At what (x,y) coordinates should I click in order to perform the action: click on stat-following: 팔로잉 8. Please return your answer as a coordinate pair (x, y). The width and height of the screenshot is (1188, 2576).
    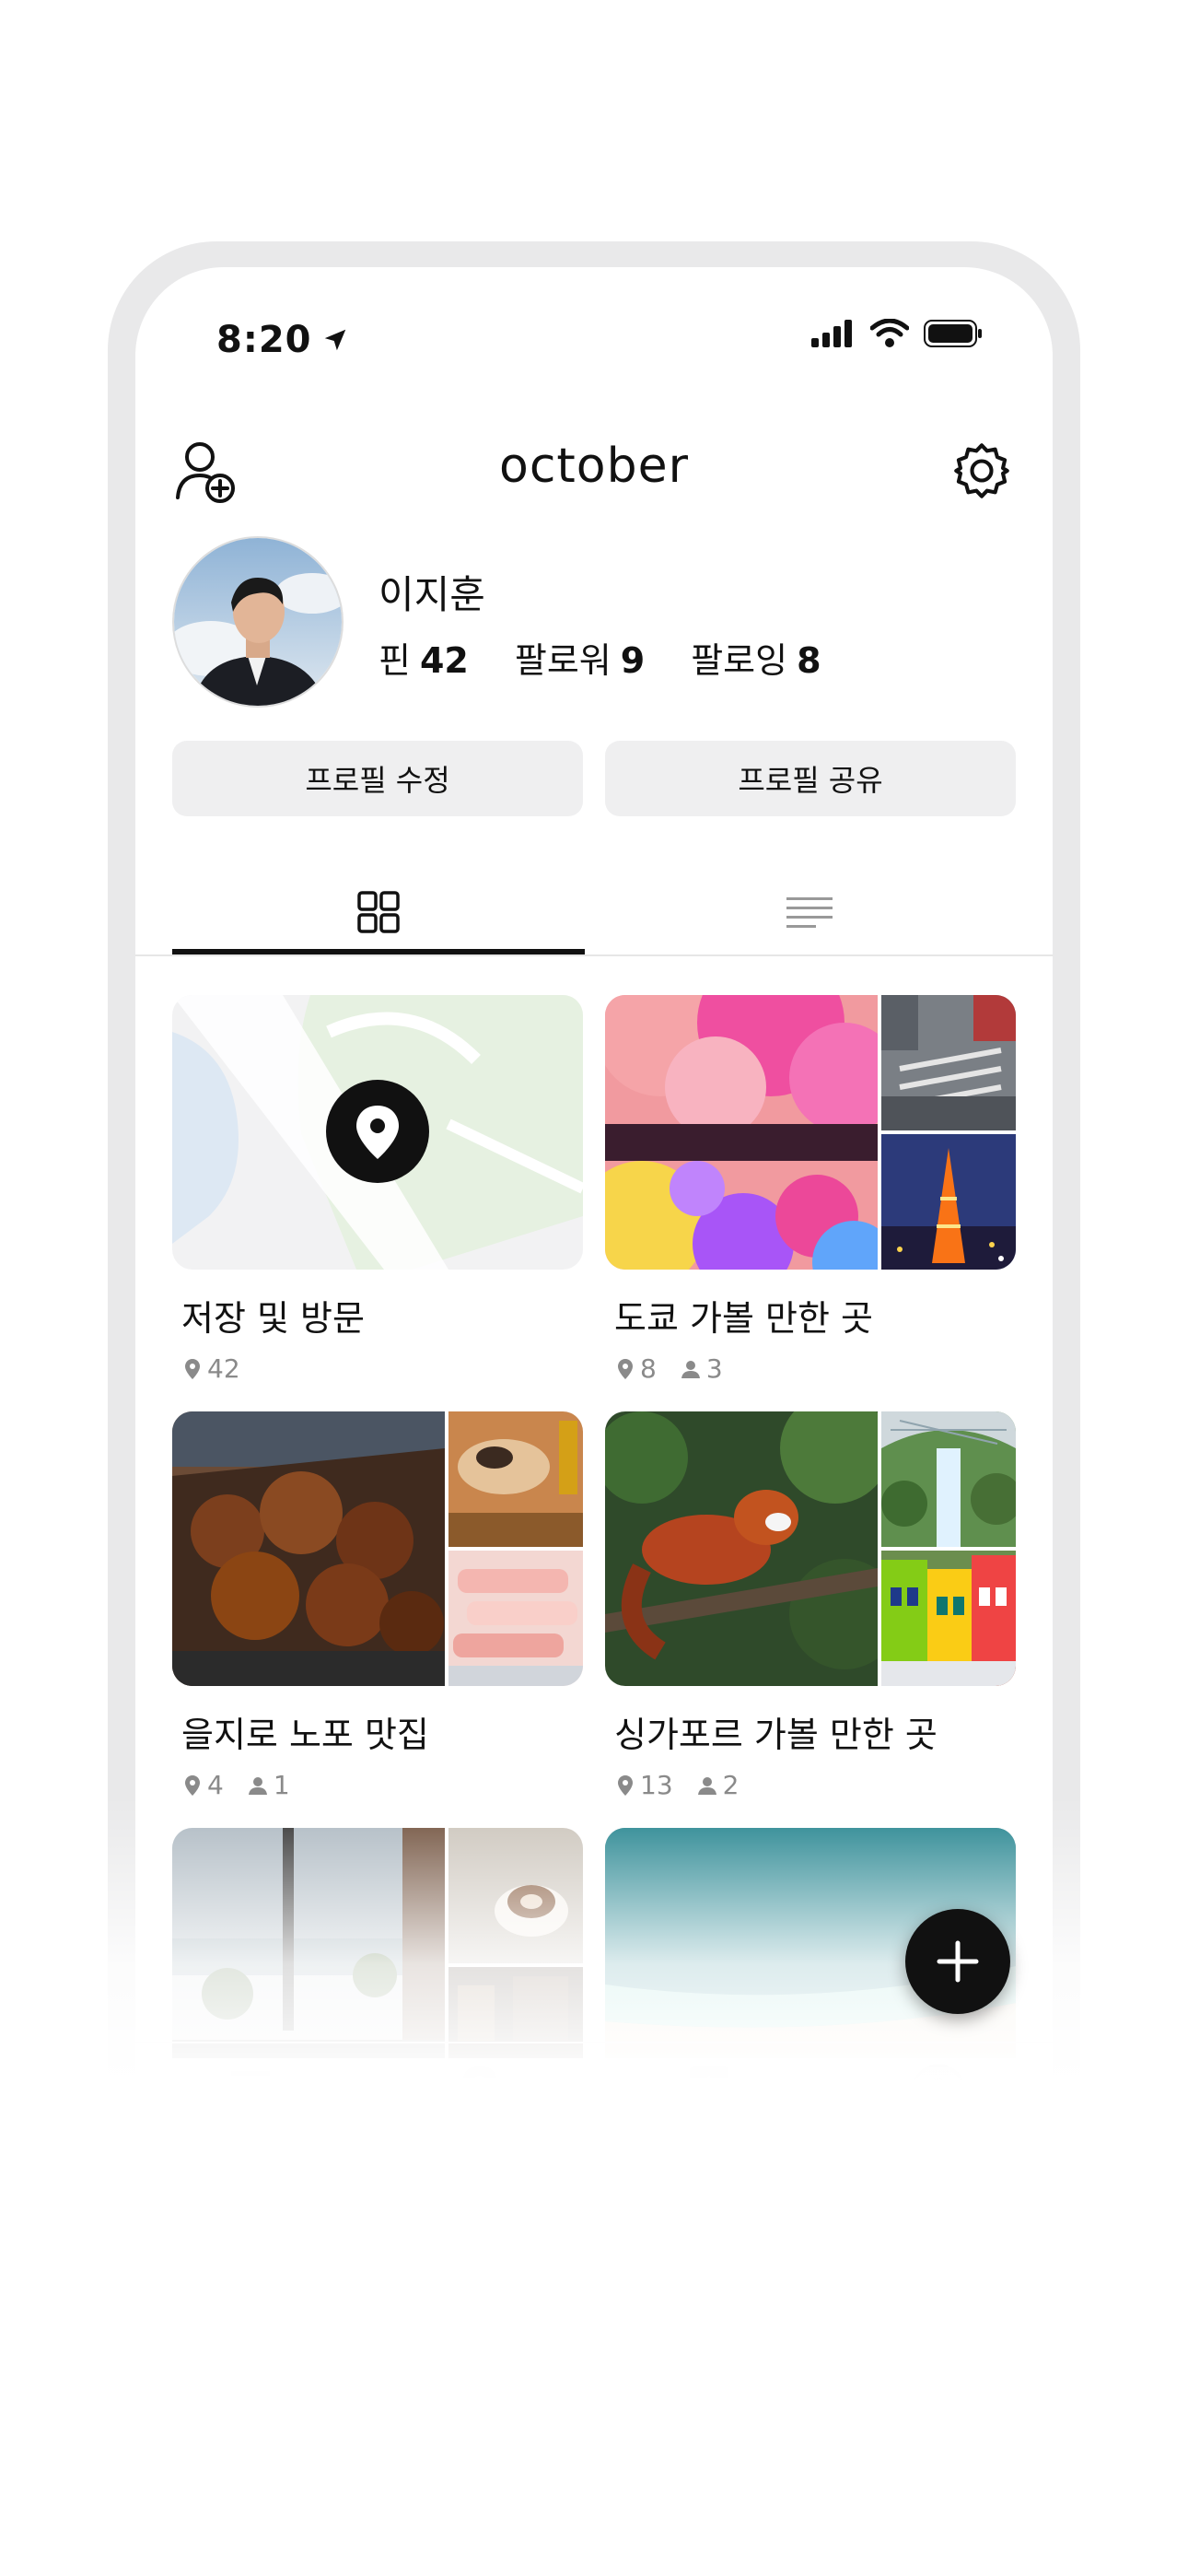
    Looking at the image, I should click on (756, 657).